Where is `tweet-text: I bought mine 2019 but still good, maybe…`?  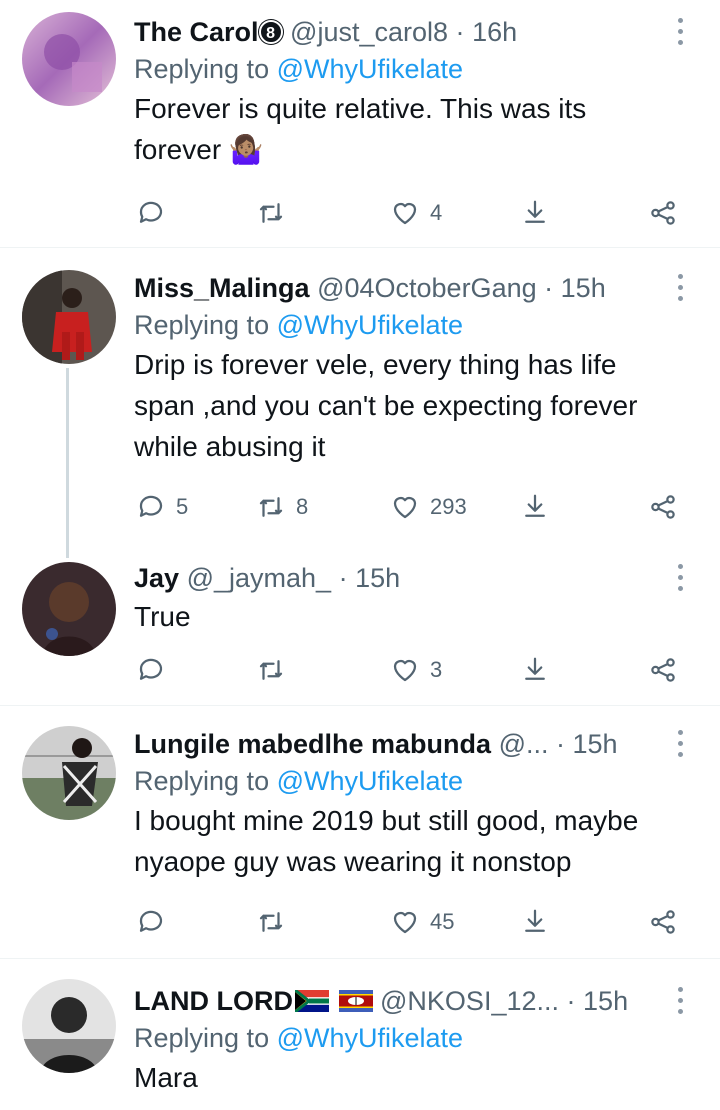
tweet-text: I bought mine 2019 but still good, maybe… is located at coordinates (417, 841).